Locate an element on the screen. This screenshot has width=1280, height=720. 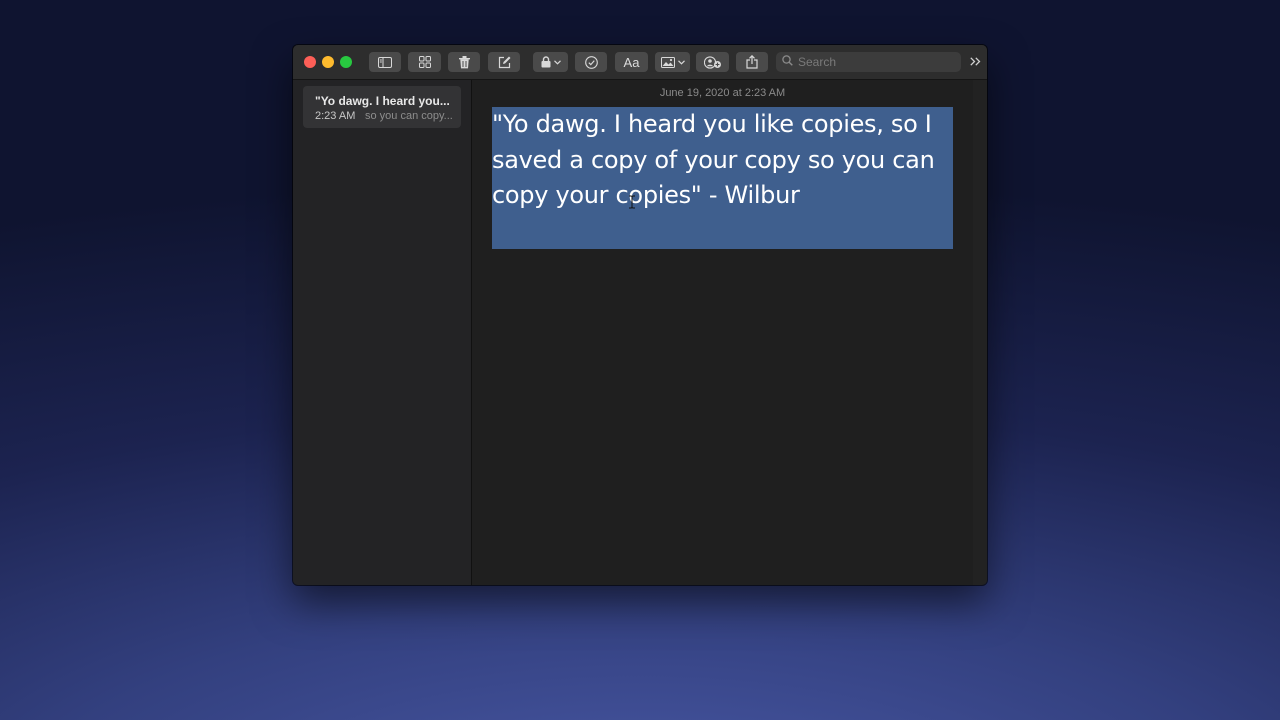
sidebar-toggle-button is located at coordinates (385, 62).